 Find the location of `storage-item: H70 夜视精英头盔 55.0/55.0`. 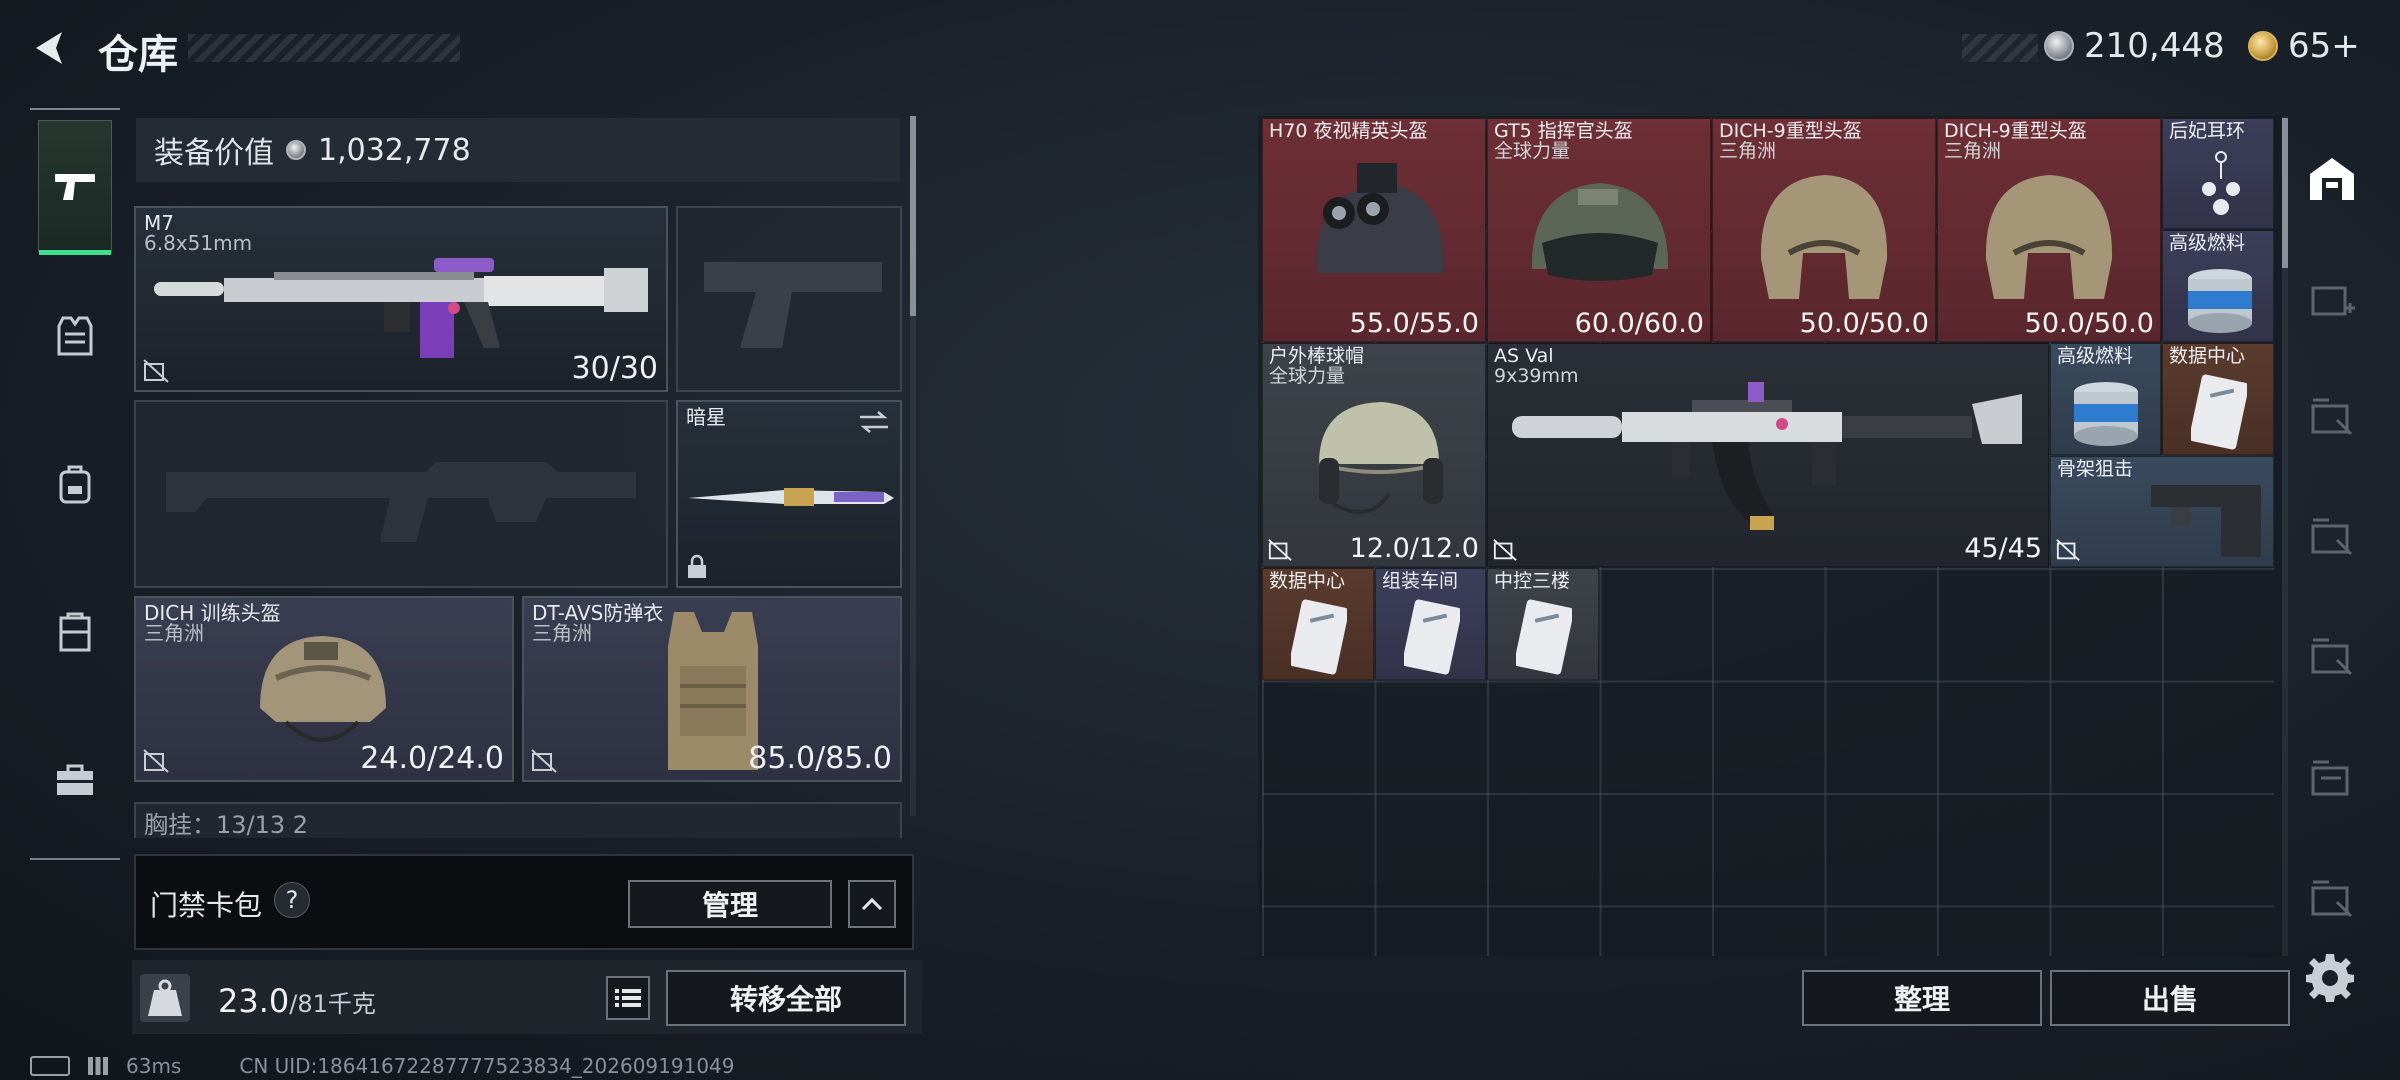

storage-item: H70 夜视精英头盔 55.0/55.0 is located at coordinates (1374, 230).